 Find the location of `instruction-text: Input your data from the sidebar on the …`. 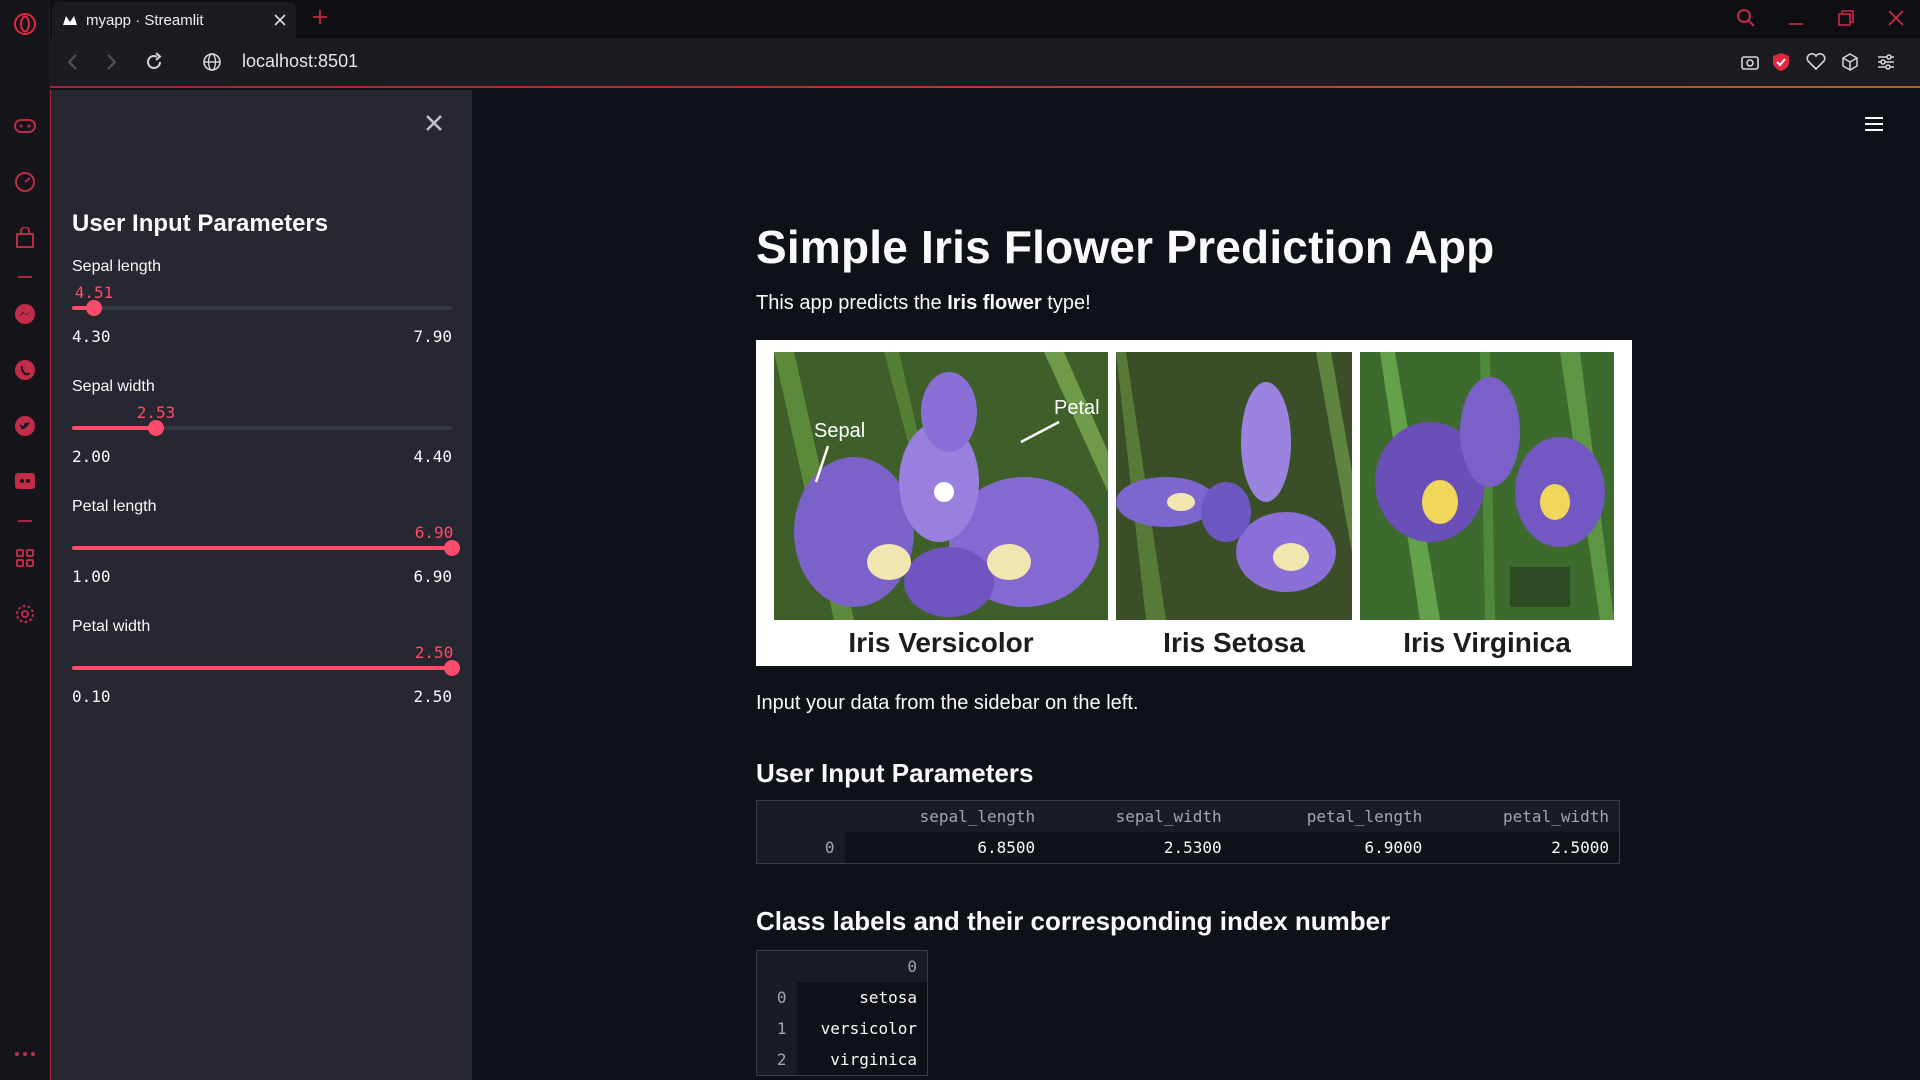

instruction-text: Input your data from the sidebar on the … is located at coordinates (947, 703).